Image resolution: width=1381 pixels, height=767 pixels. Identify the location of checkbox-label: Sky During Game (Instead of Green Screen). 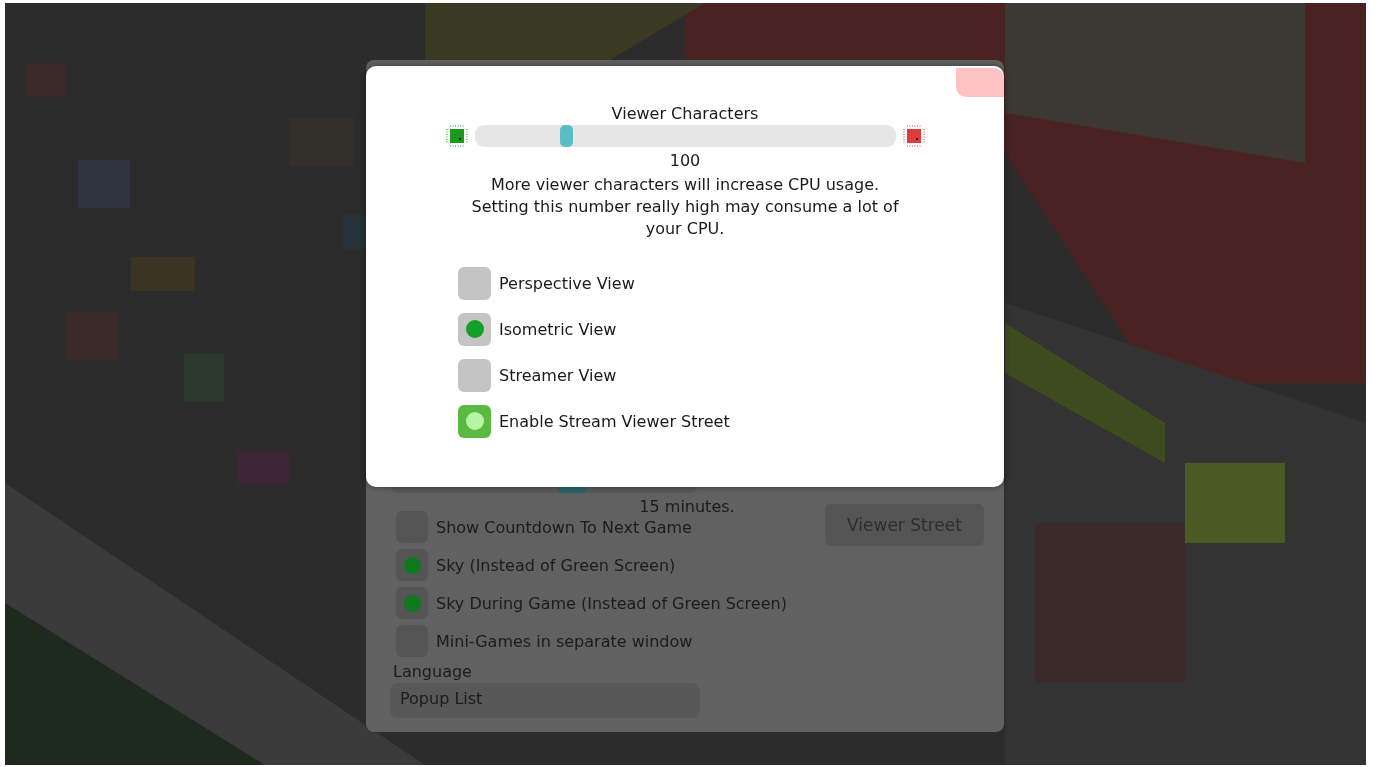
(611, 603).